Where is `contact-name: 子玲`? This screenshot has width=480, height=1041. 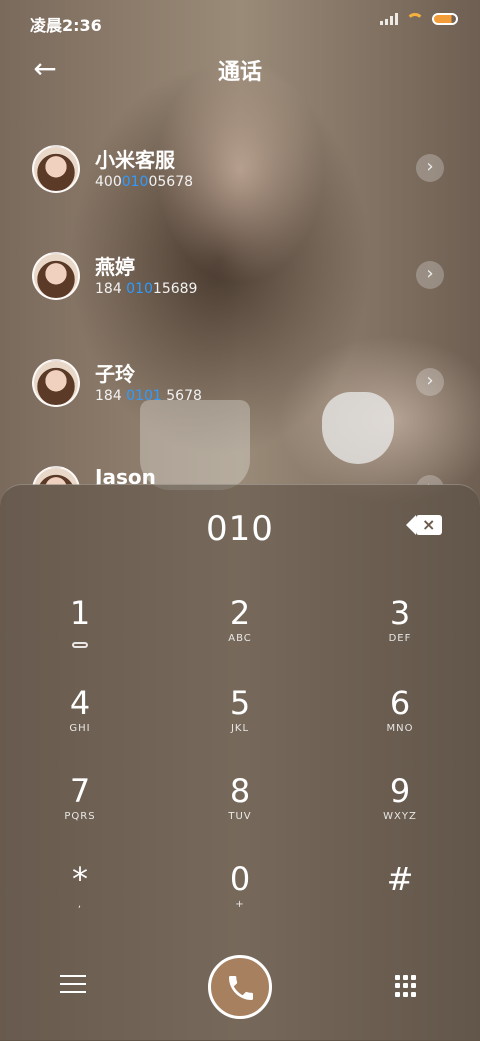
contact-name: 子玲 is located at coordinates (115, 374).